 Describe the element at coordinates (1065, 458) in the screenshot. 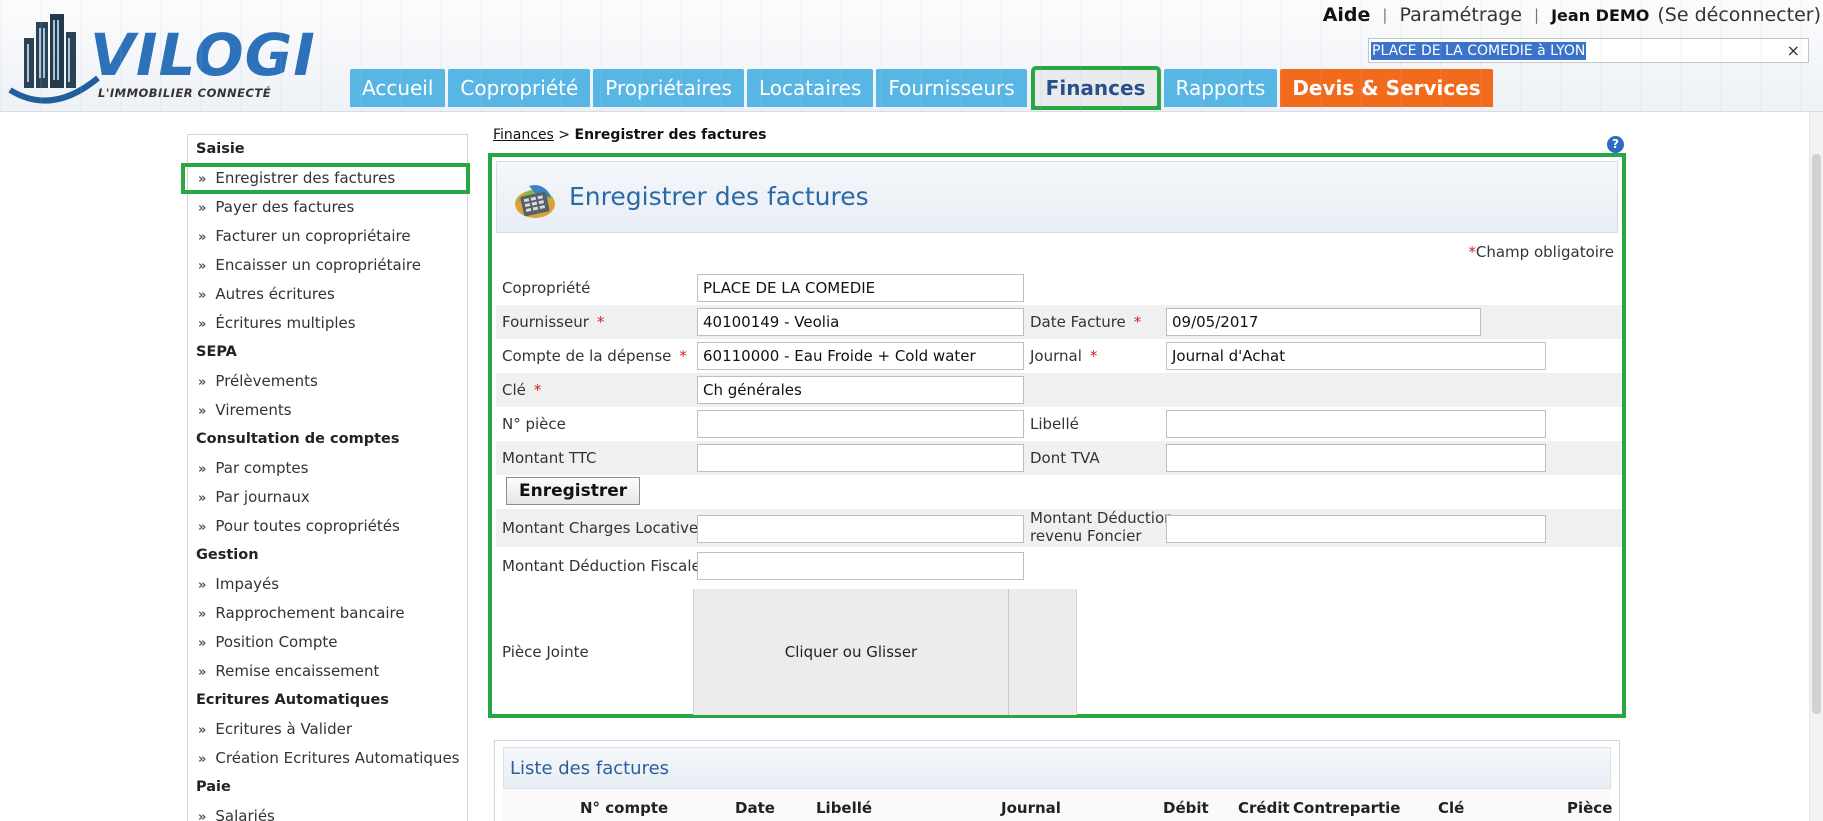

I see `label-dont-tva: Dont TVA` at that location.